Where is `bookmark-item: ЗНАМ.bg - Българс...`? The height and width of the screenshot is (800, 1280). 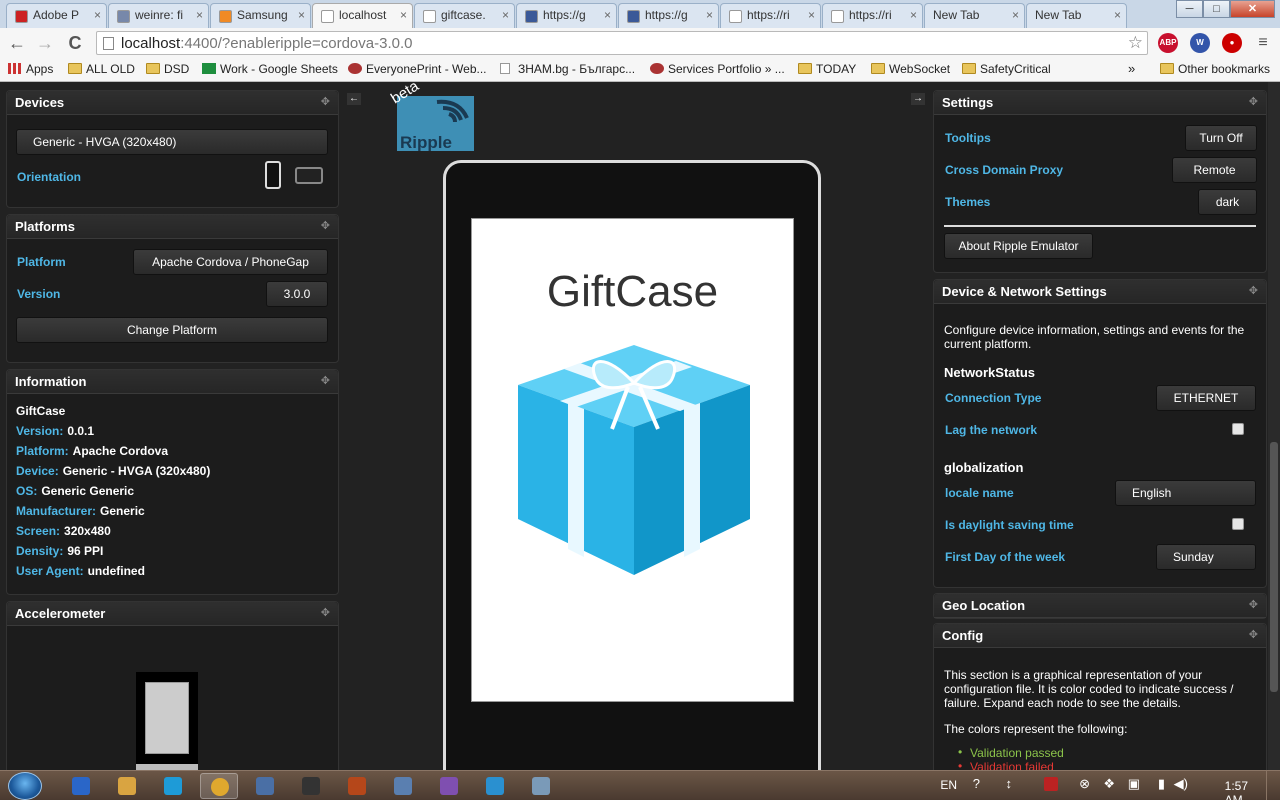 bookmark-item: ЗНАМ.bg - Българс... is located at coordinates (567, 70).